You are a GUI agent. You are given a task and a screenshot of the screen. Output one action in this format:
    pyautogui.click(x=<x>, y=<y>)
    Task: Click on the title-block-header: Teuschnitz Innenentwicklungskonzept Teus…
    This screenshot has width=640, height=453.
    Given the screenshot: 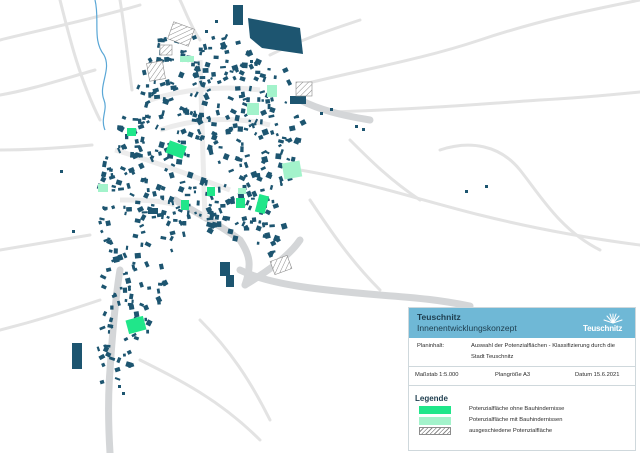 What is the action you would take?
    pyautogui.click(x=522, y=323)
    